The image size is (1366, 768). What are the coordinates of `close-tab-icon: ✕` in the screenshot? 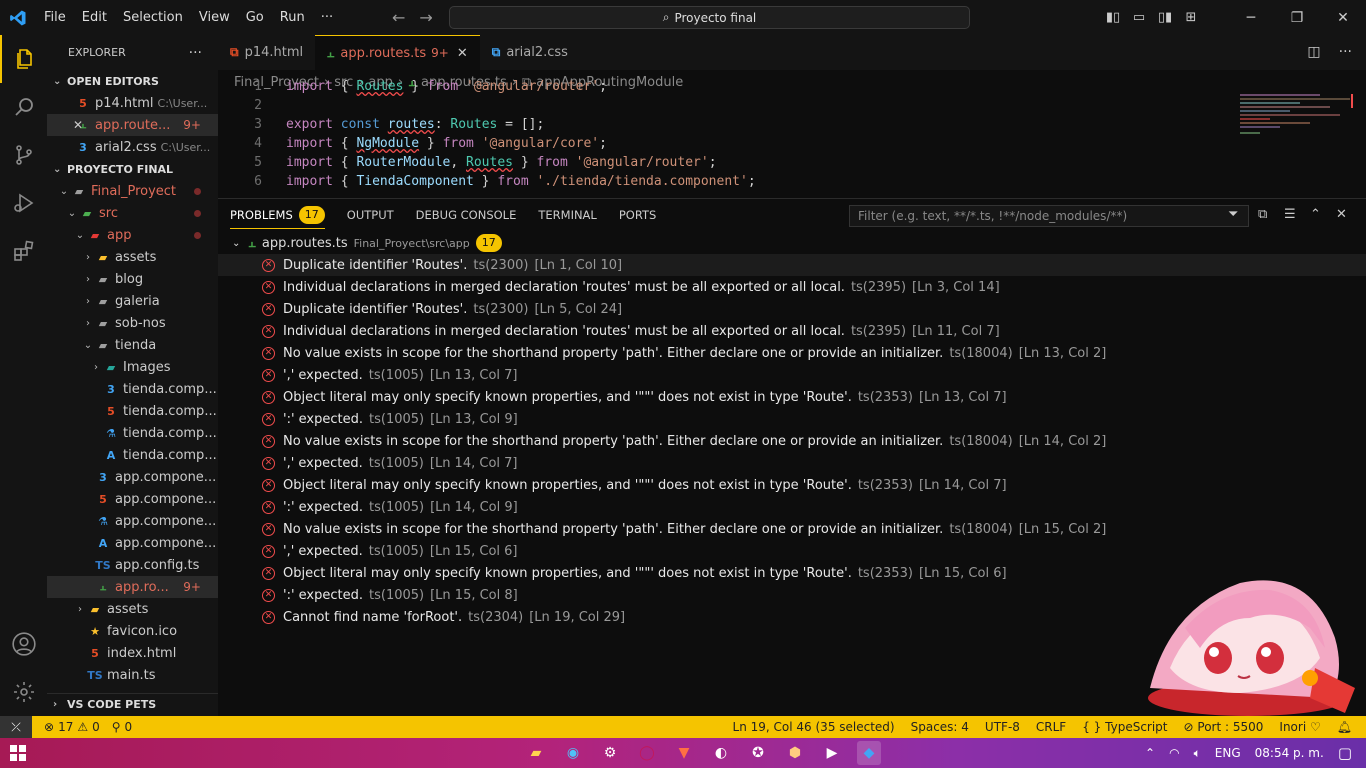 It's located at (462, 53).